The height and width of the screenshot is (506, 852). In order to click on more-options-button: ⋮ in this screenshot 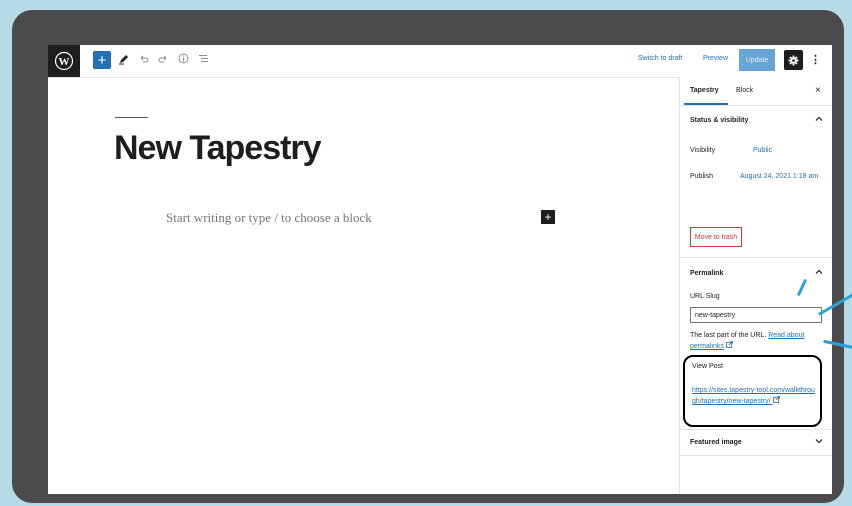, I will do `click(815, 59)`.